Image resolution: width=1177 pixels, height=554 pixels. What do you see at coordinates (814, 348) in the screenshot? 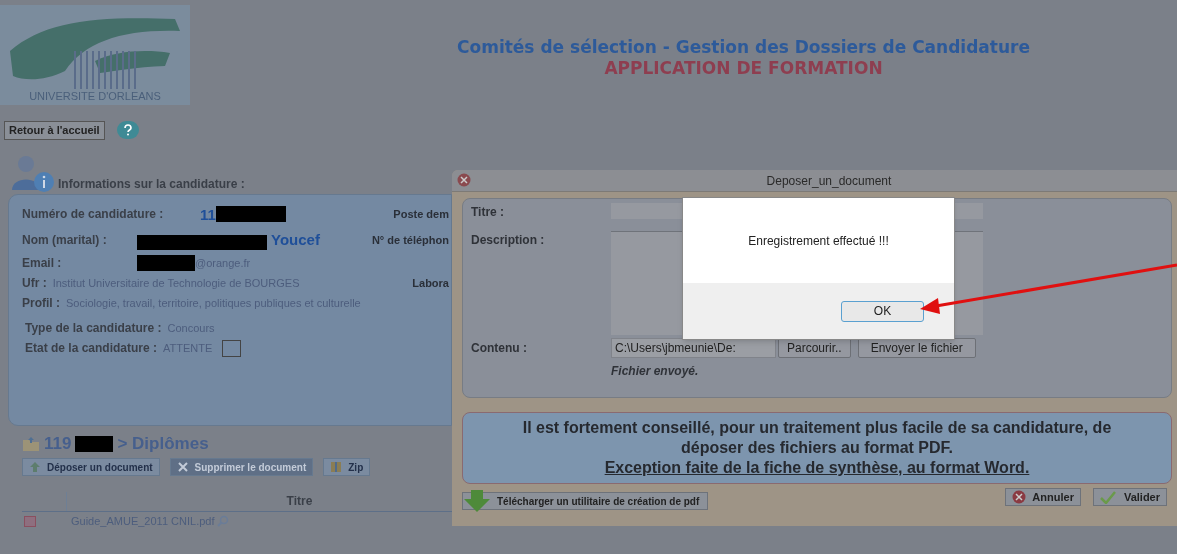
I see `browse-button: Parcourir..` at bounding box center [814, 348].